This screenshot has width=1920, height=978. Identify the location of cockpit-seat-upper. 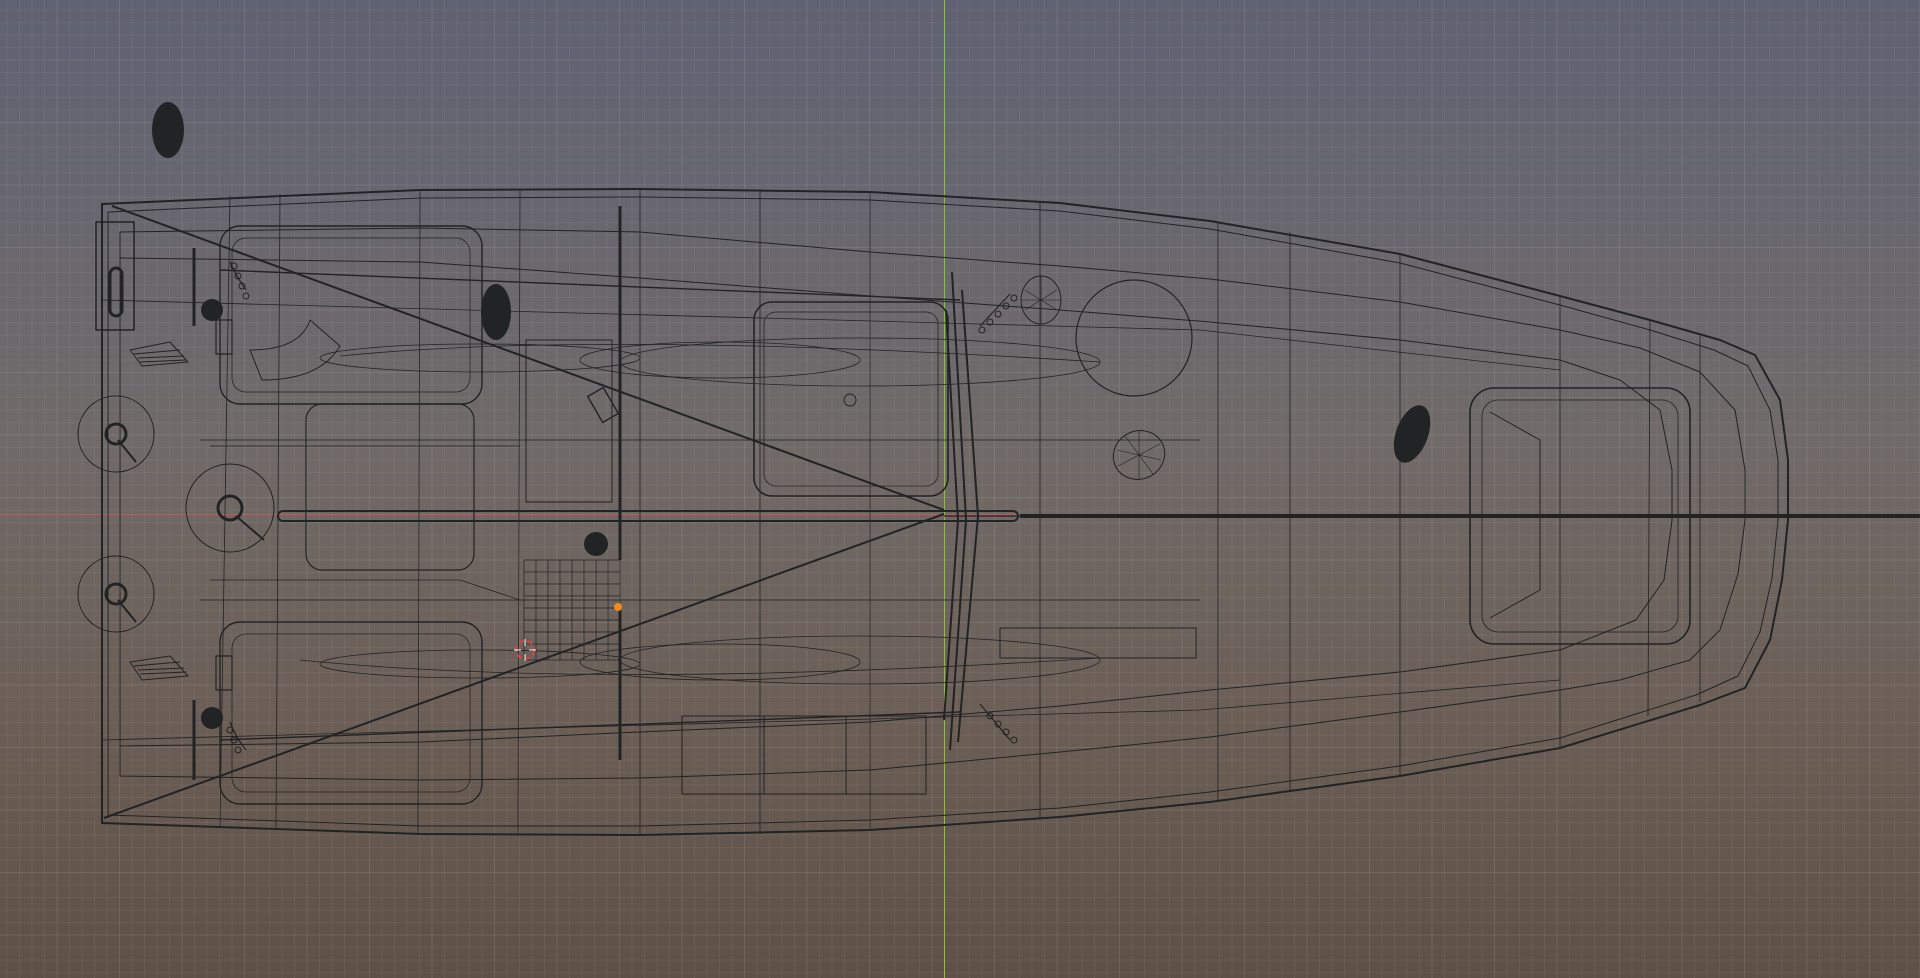
(351, 315).